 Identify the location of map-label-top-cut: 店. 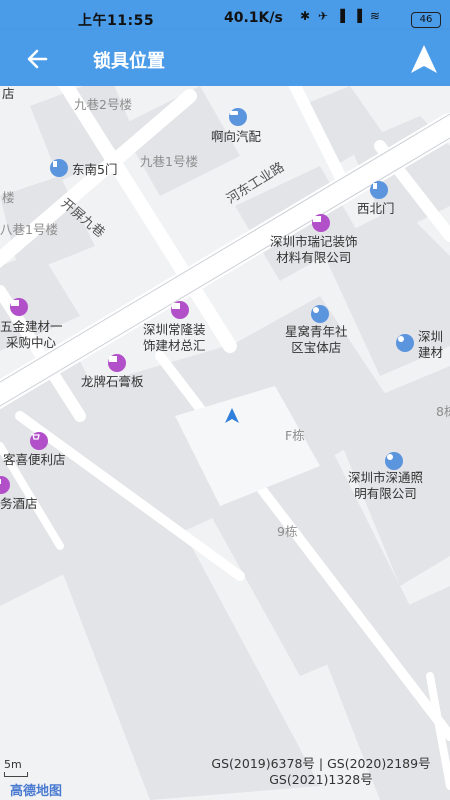
(8, 93).